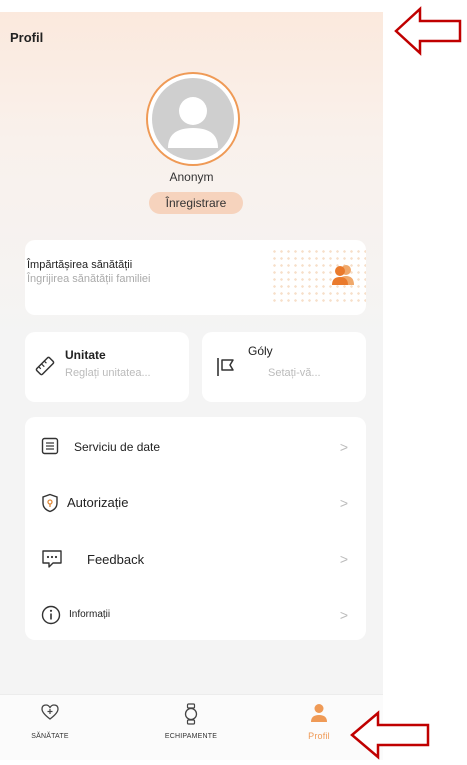 The height and width of the screenshot is (765, 467). What do you see at coordinates (50, 727) in the screenshot?
I see `tab-health: SĂNĂTATE` at bounding box center [50, 727].